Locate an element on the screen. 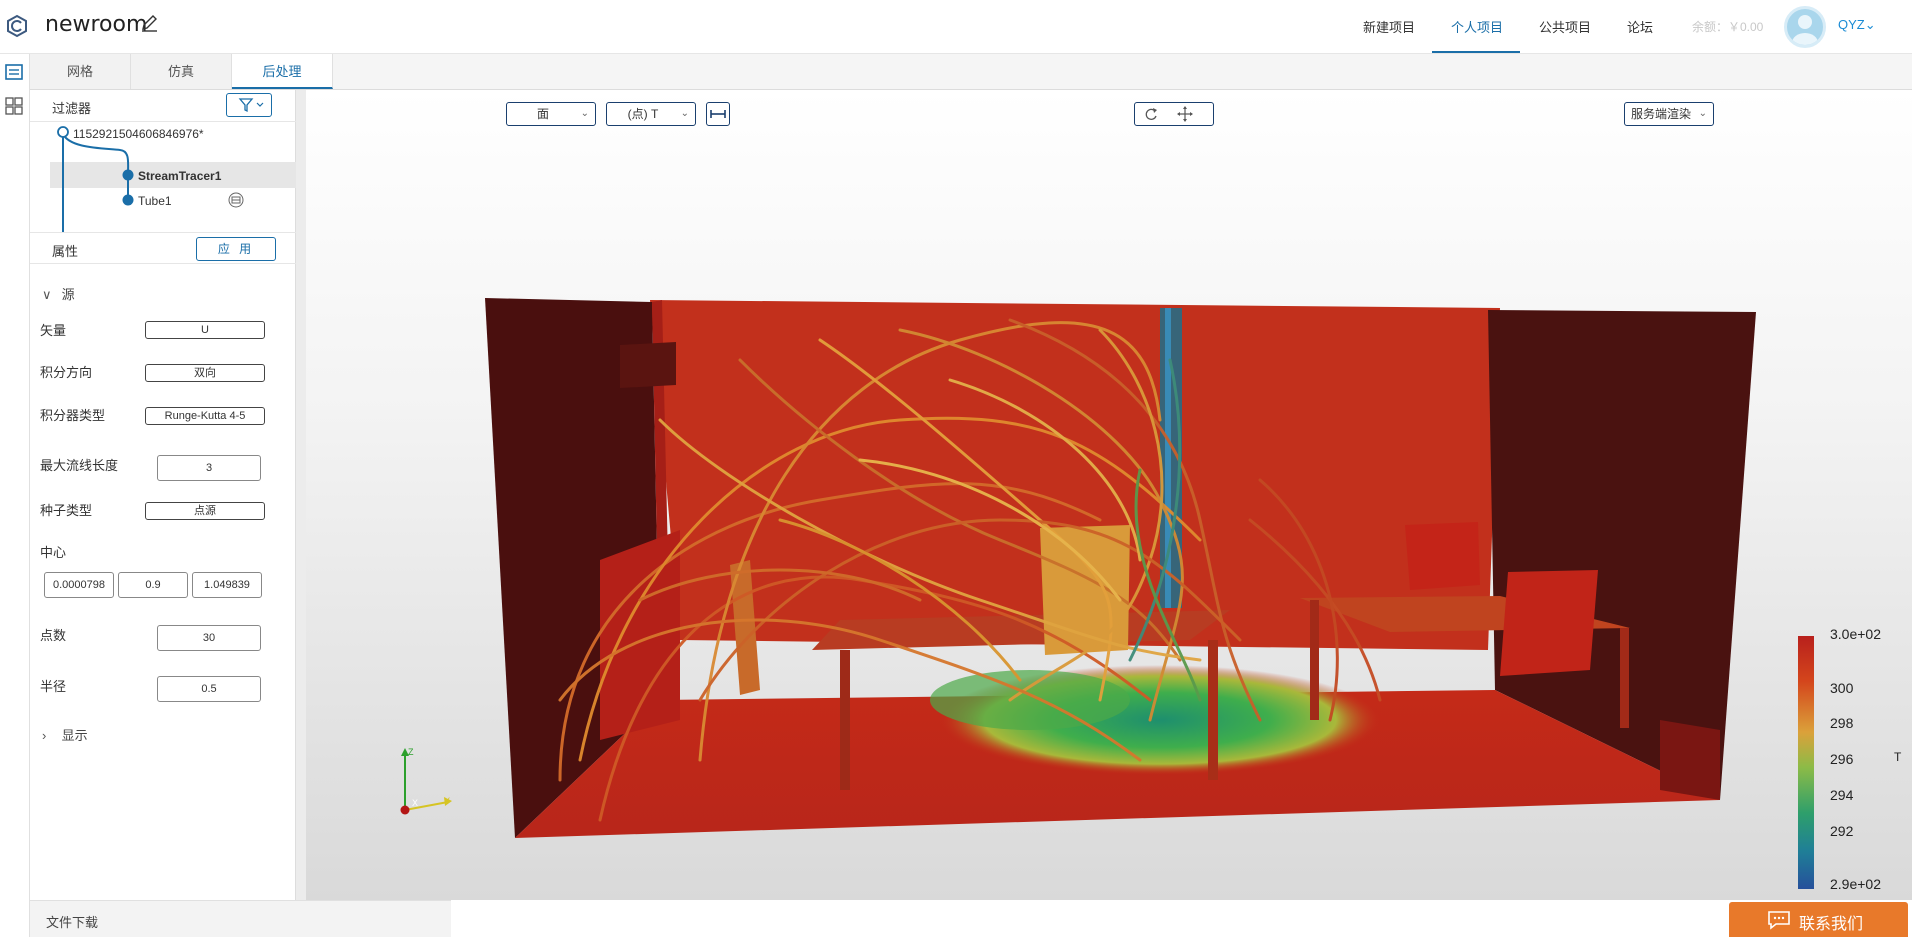 This screenshot has height=937, width=1912. top-bar: newroom 新建项目 个人项目 公共项目 论坛 余额：￥0.00 QYZ⌄ is located at coordinates (956, 27).